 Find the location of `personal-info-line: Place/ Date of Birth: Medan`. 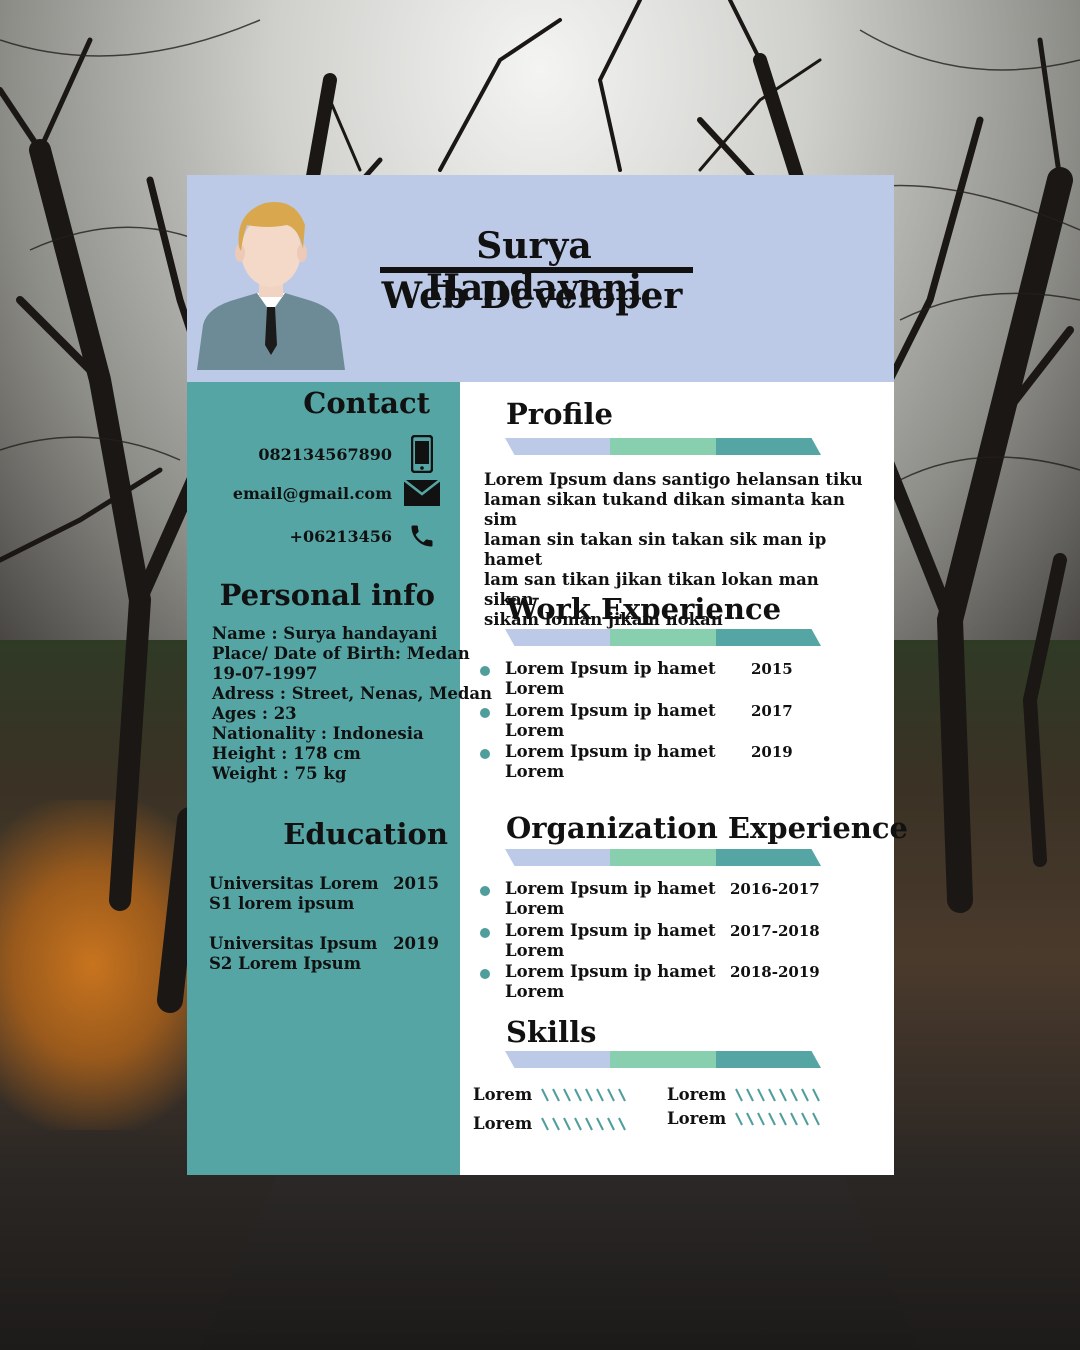

personal-info-line: Place/ Date of Birth: Medan is located at coordinates (341, 653).